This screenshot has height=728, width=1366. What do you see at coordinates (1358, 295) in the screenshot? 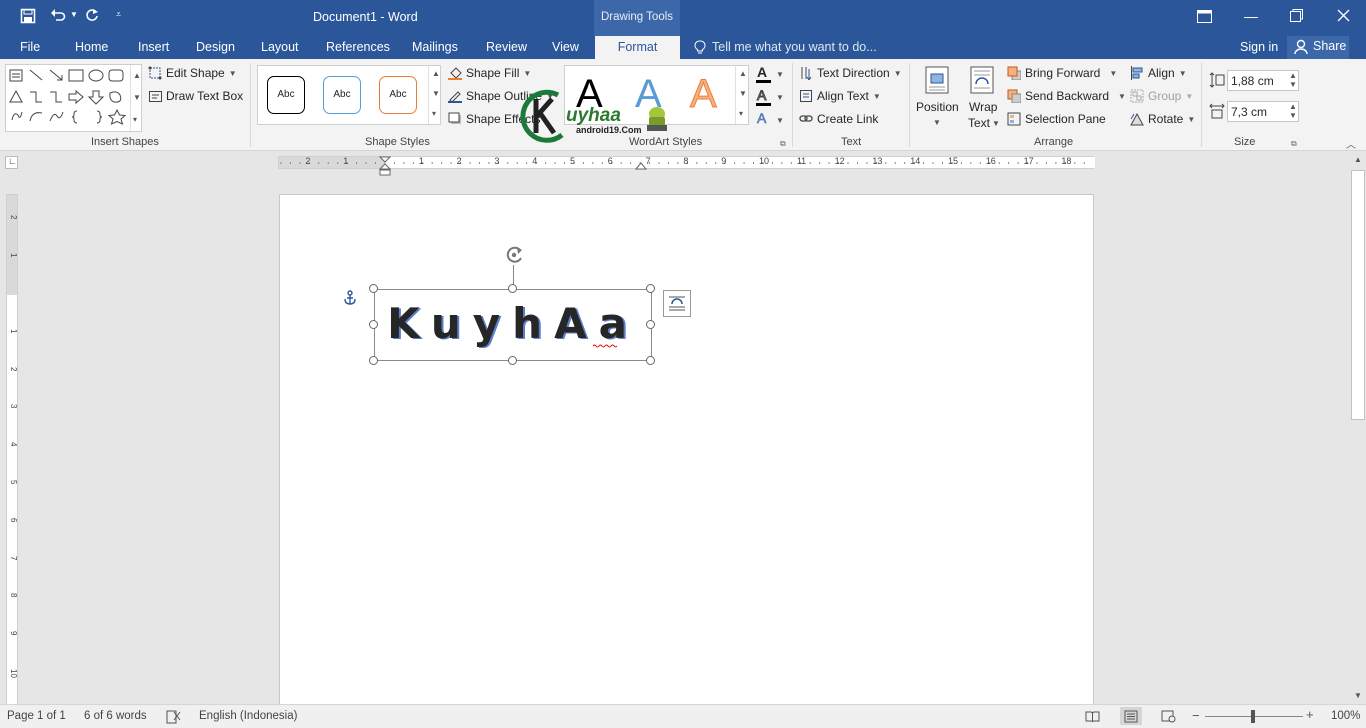
I see `scrollbar-thumb` at bounding box center [1358, 295].